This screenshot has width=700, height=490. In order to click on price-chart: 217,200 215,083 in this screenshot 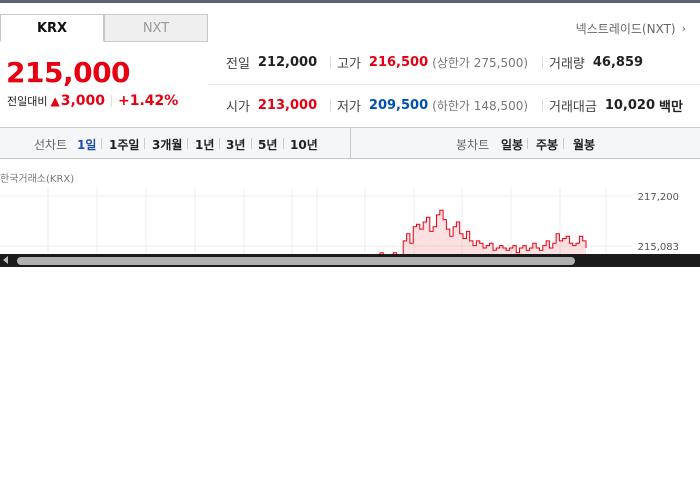, I will do `click(350, 221)`.